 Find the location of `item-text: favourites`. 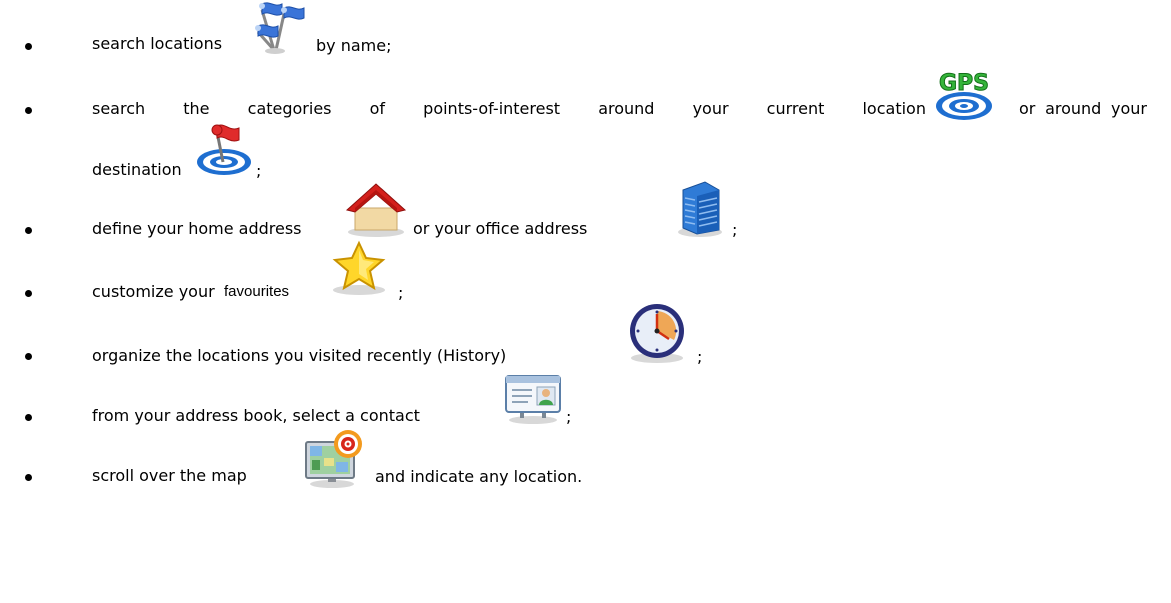

item-text: favourites is located at coordinates (257, 291).